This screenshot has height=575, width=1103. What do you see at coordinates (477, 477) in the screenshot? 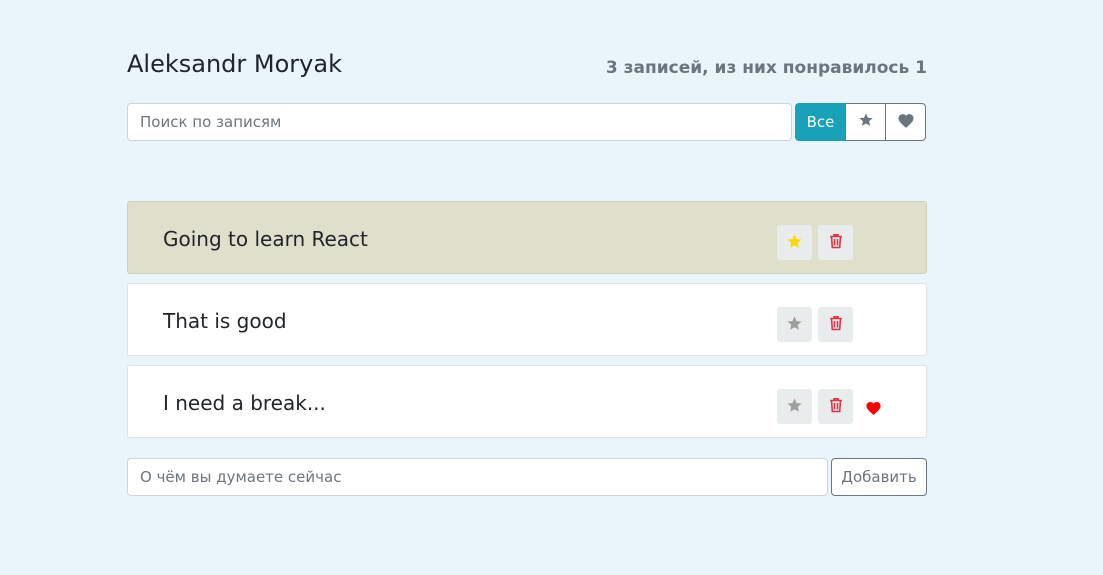
I see `new-post-input` at bounding box center [477, 477].